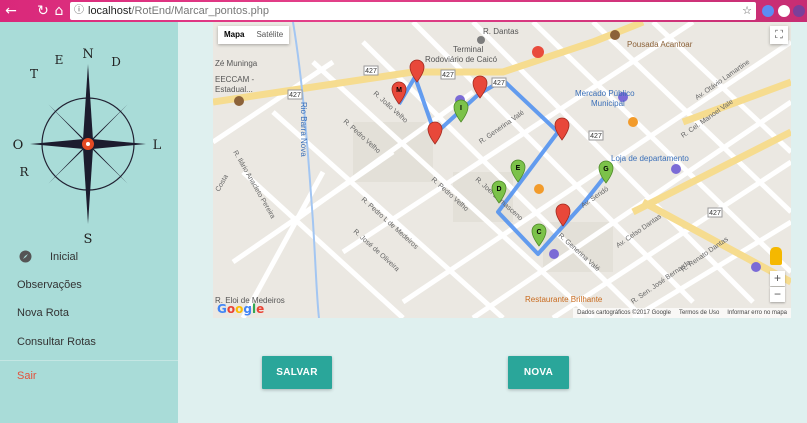  I want to click on sidebar-item-consultar-rotas: Consultar Rotas, so click(56, 342).